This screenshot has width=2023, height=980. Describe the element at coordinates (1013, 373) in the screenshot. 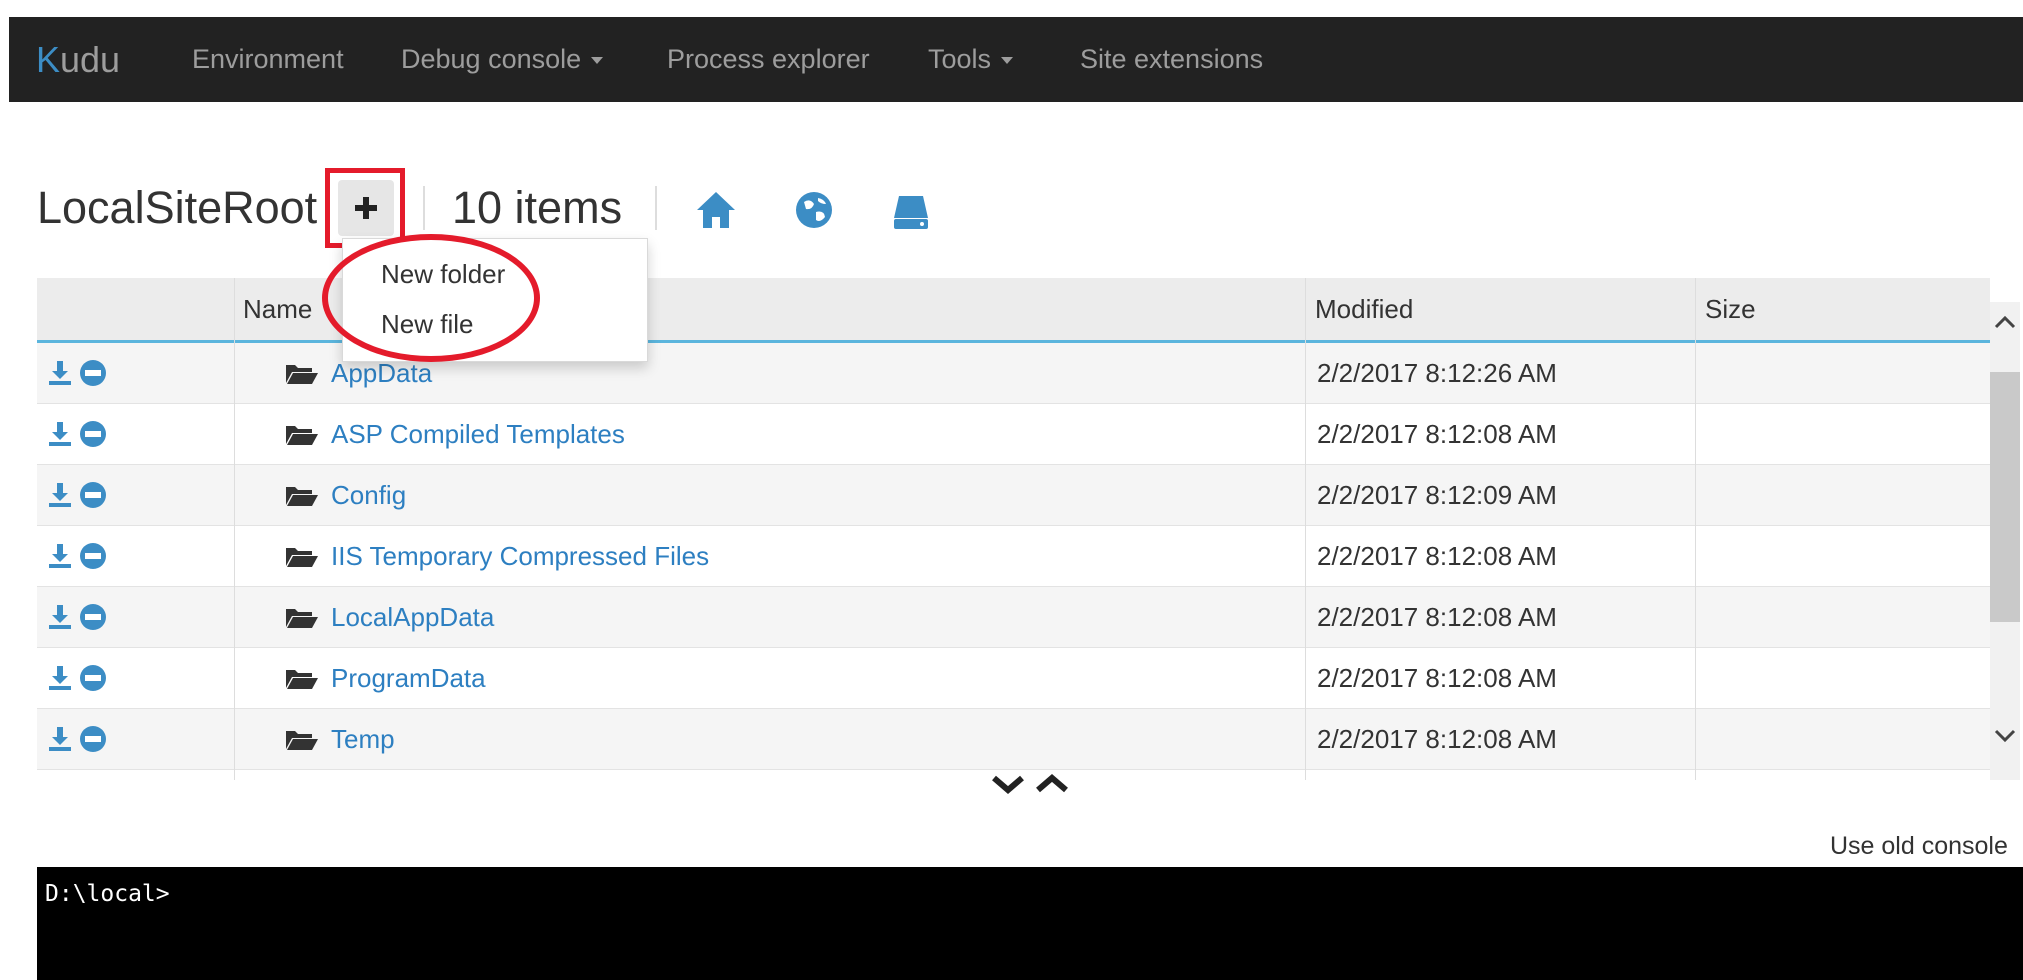

I see `table-row: AppData 2/2/2017 8:12:26 AM` at that location.